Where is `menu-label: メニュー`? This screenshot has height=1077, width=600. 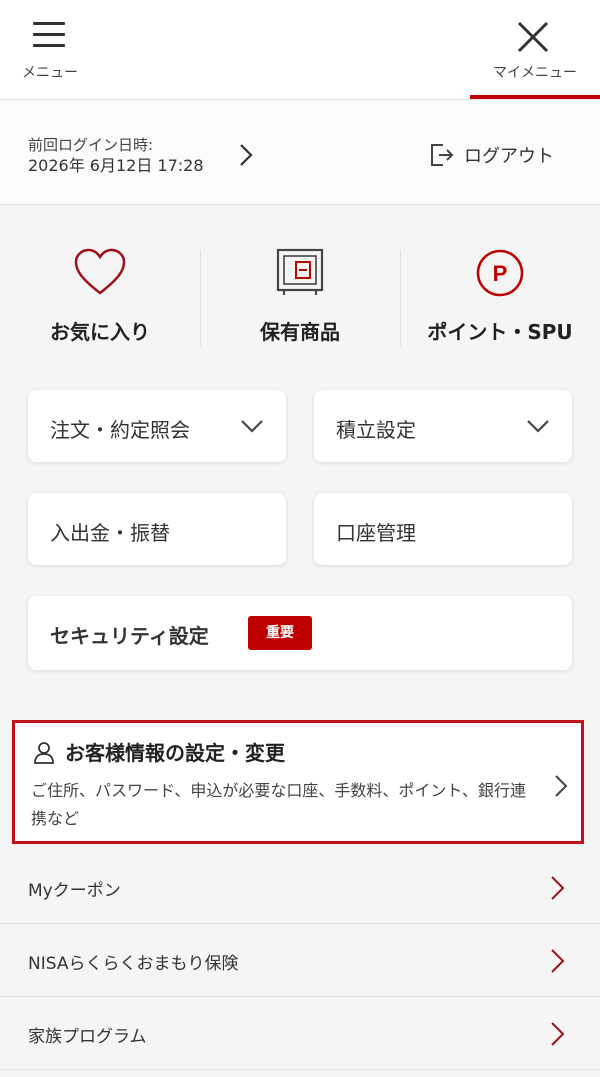 menu-label: メニュー is located at coordinates (50, 73).